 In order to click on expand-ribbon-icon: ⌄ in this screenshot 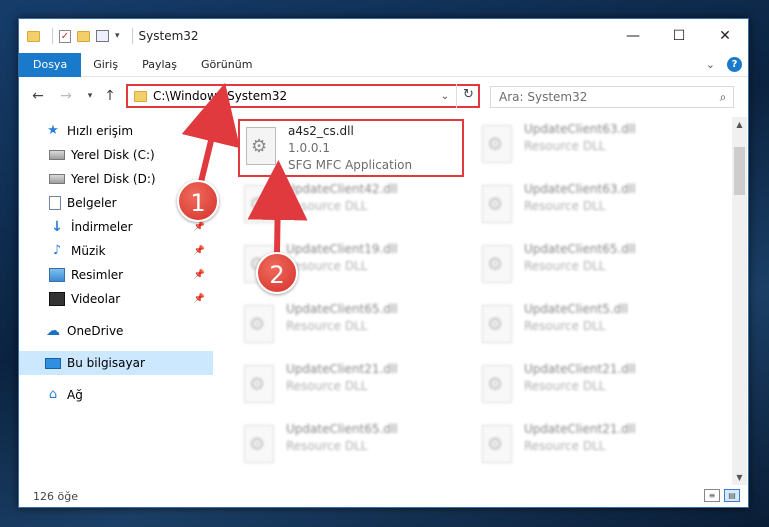, I will do `click(710, 64)`.